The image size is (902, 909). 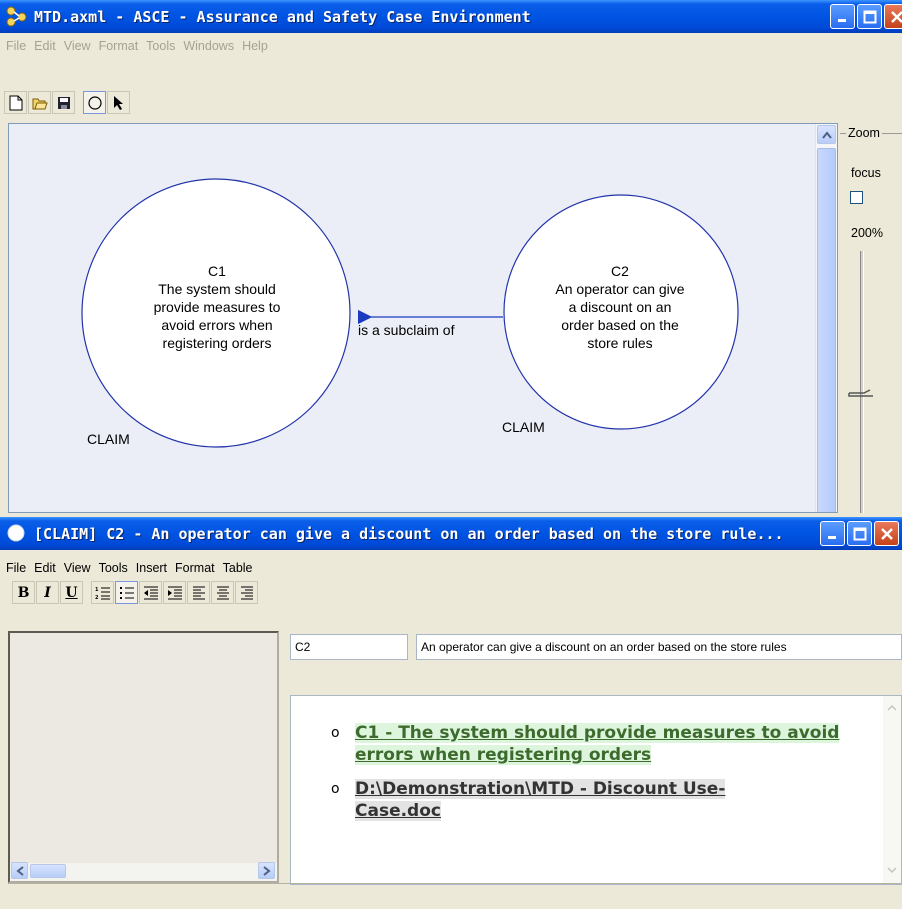 What do you see at coordinates (217, 271) in the screenshot?
I see `node-c1-id: C1` at bounding box center [217, 271].